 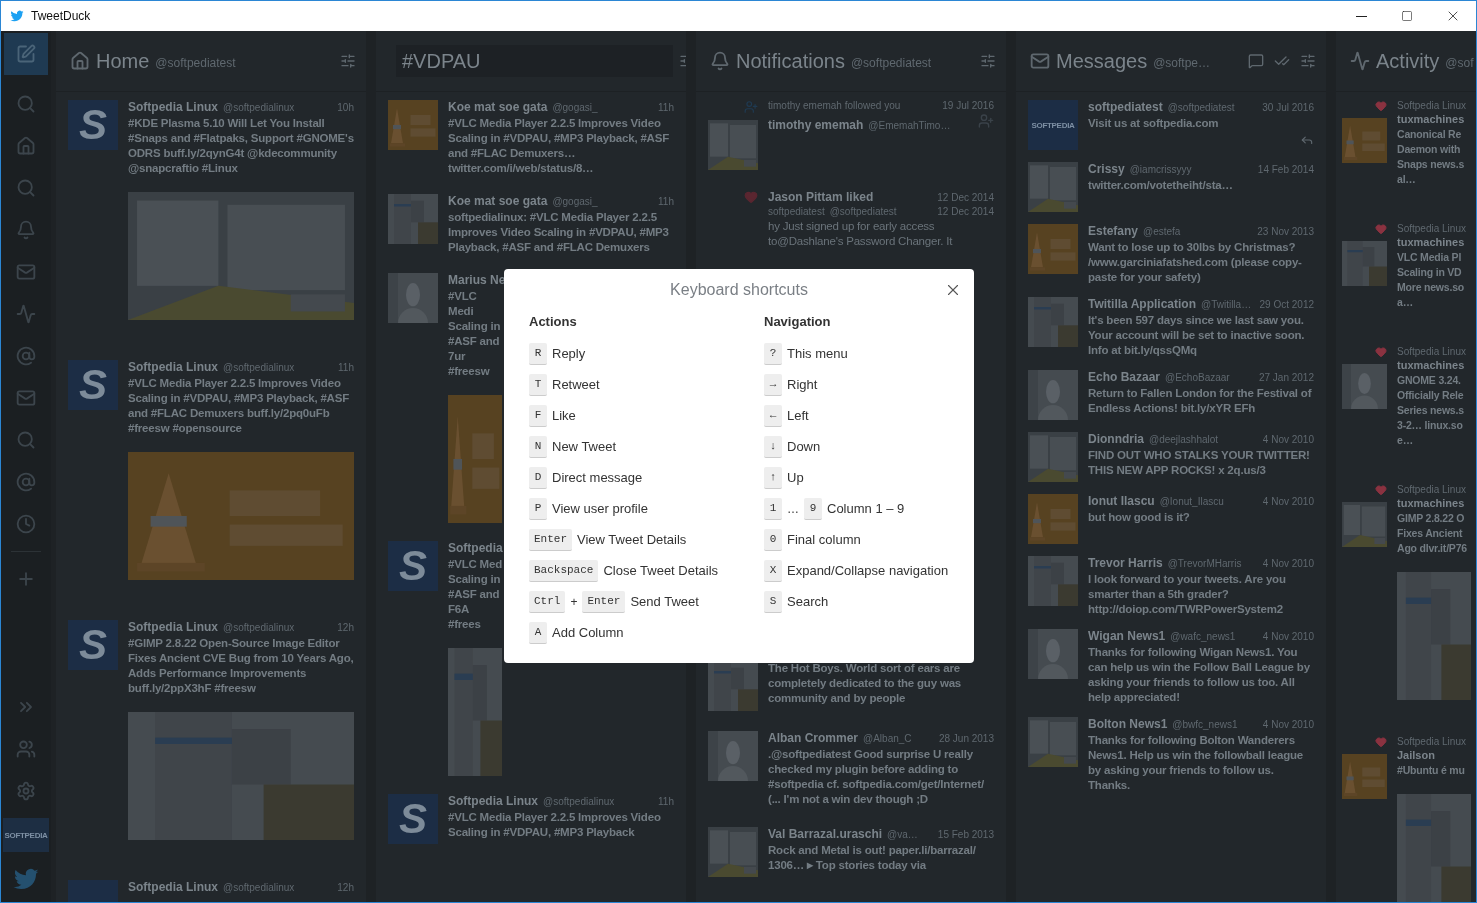 I want to click on follow-icon, so click(x=986, y=121).